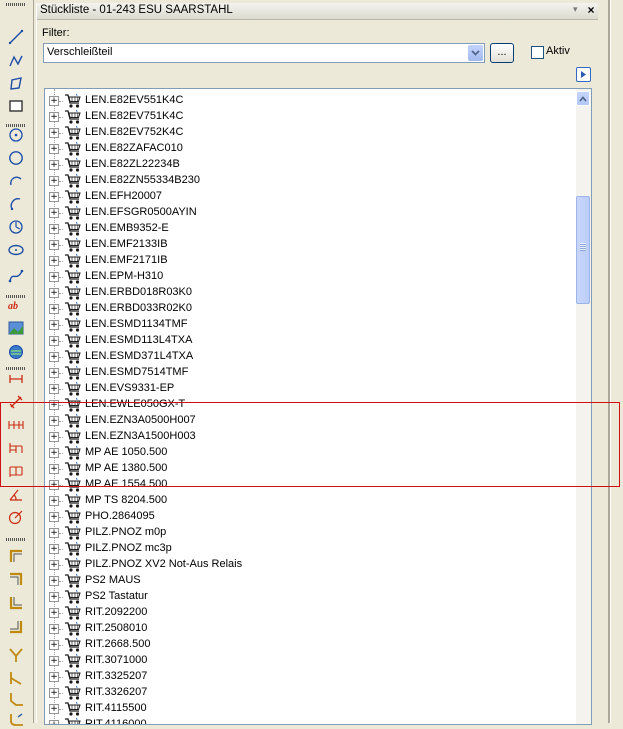 The height and width of the screenshot is (729, 623). What do you see at coordinates (16, 305) in the screenshot?
I see `text-icon: ab` at bounding box center [16, 305].